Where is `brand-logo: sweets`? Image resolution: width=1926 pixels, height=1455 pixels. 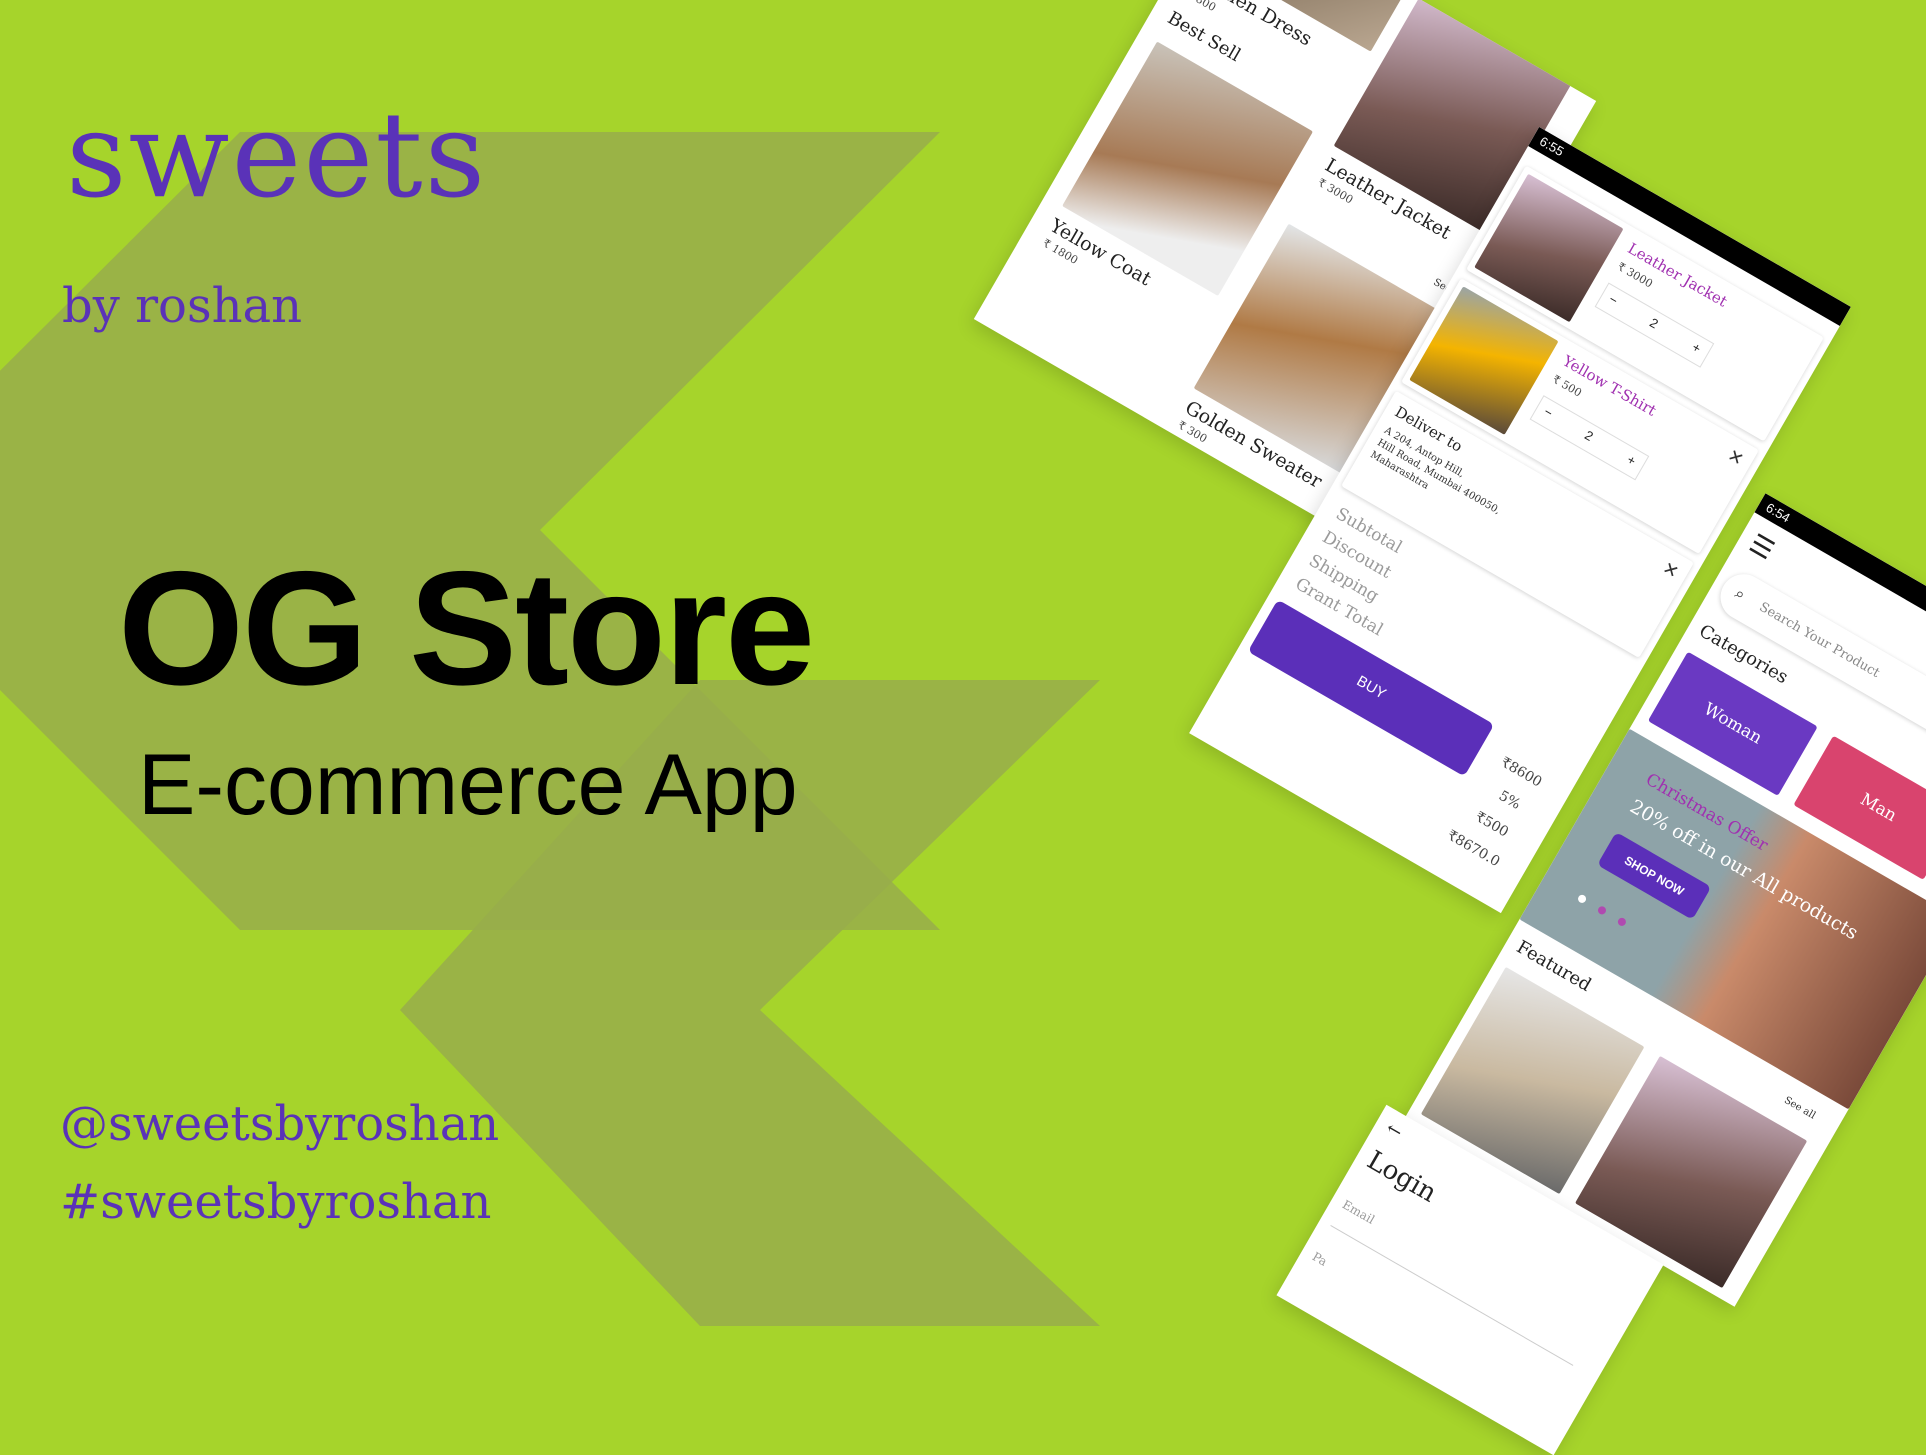
brand-logo: sweets is located at coordinates (277, 155).